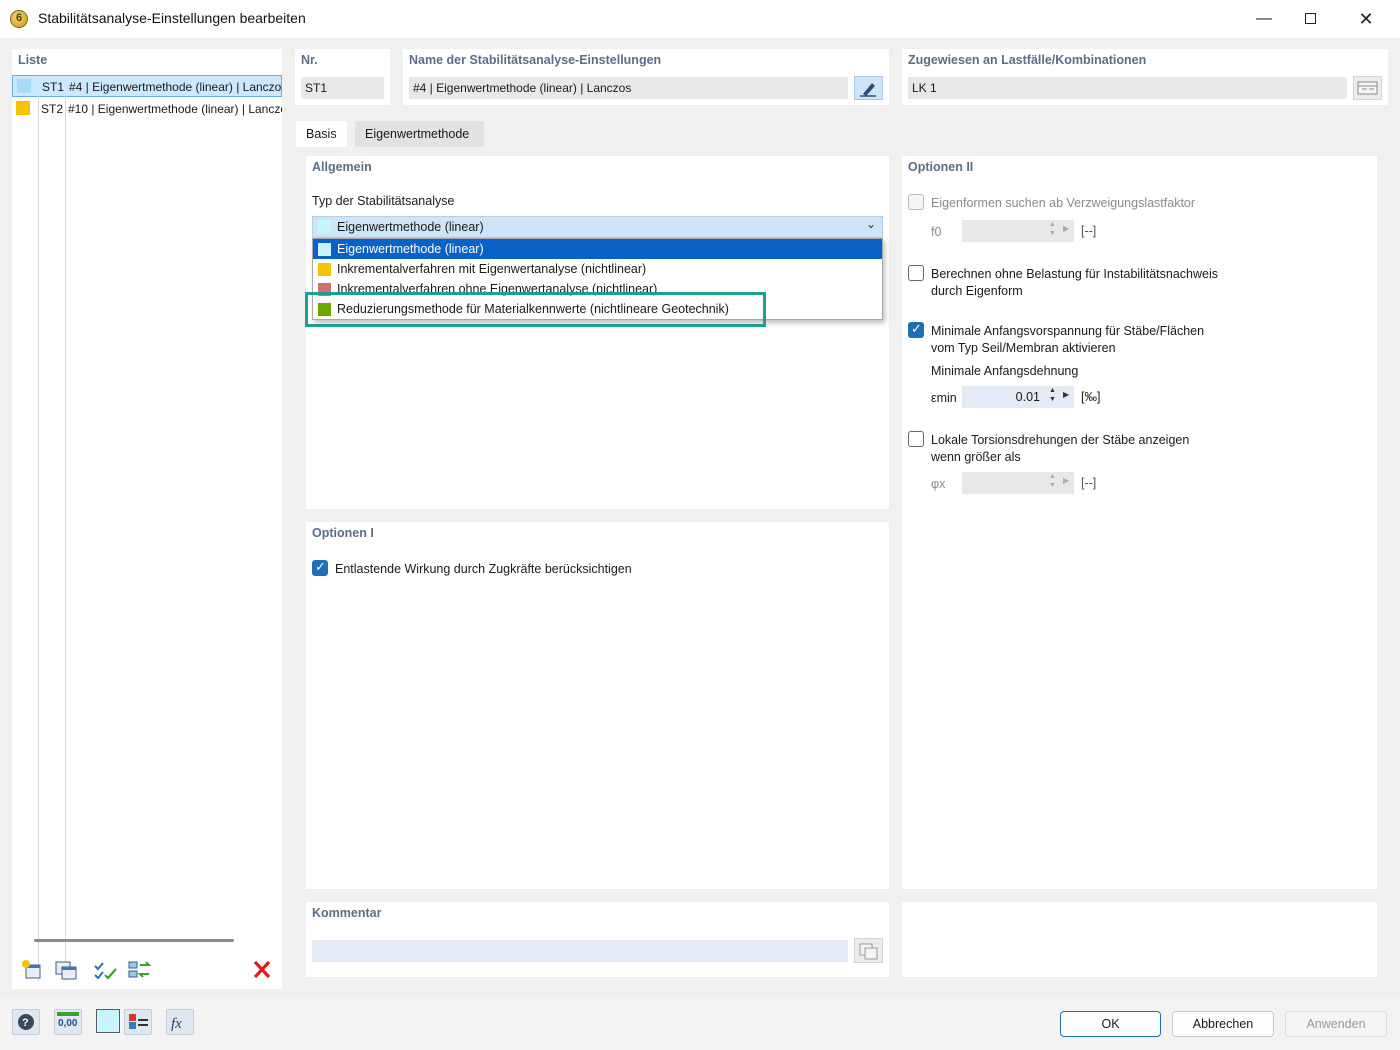 This screenshot has width=1400, height=1050. What do you see at coordinates (410, 249) in the screenshot?
I see `option-label: Eigenwertmethode (linear)` at bounding box center [410, 249].